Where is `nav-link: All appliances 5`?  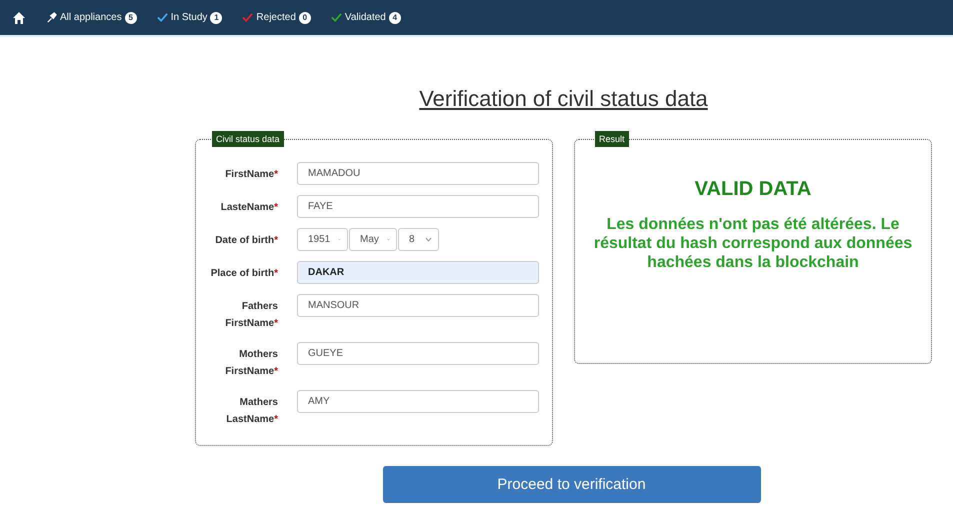
nav-link: All appliances 5 is located at coordinates (91, 18).